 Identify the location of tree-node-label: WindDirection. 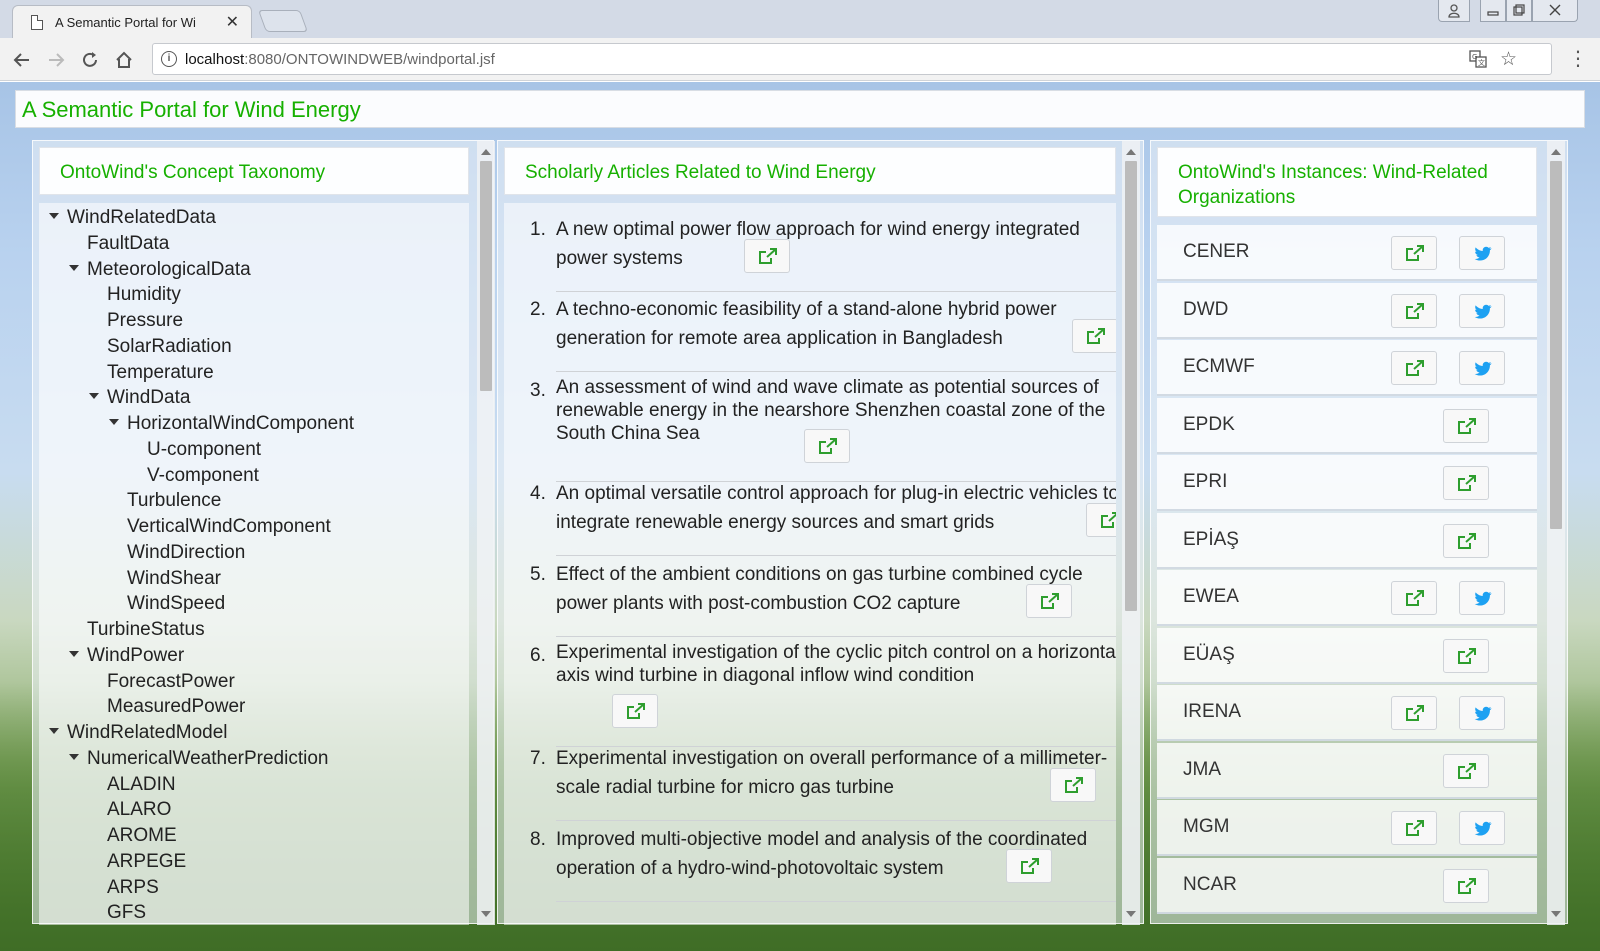
(186, 552).